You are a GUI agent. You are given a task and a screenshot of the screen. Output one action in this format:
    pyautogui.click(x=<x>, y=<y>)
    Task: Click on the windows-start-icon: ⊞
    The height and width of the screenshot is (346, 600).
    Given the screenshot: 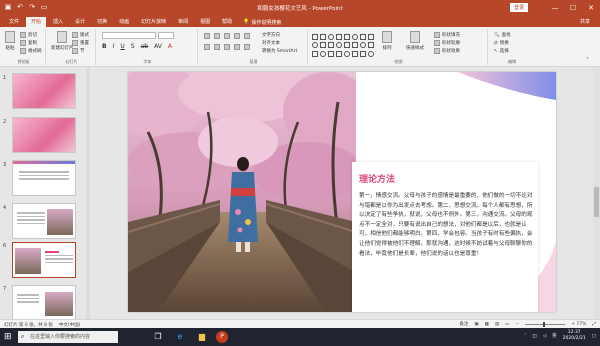 What is the action you would take?
    pyautogui.click(x=8, y=337)
    